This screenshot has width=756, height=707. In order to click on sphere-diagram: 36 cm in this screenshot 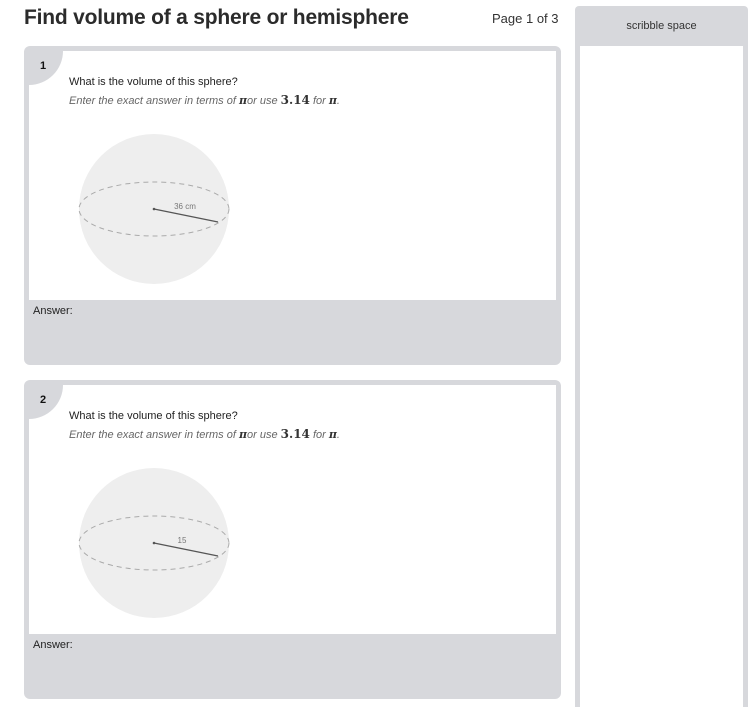, I will do `click(154, 209)`.